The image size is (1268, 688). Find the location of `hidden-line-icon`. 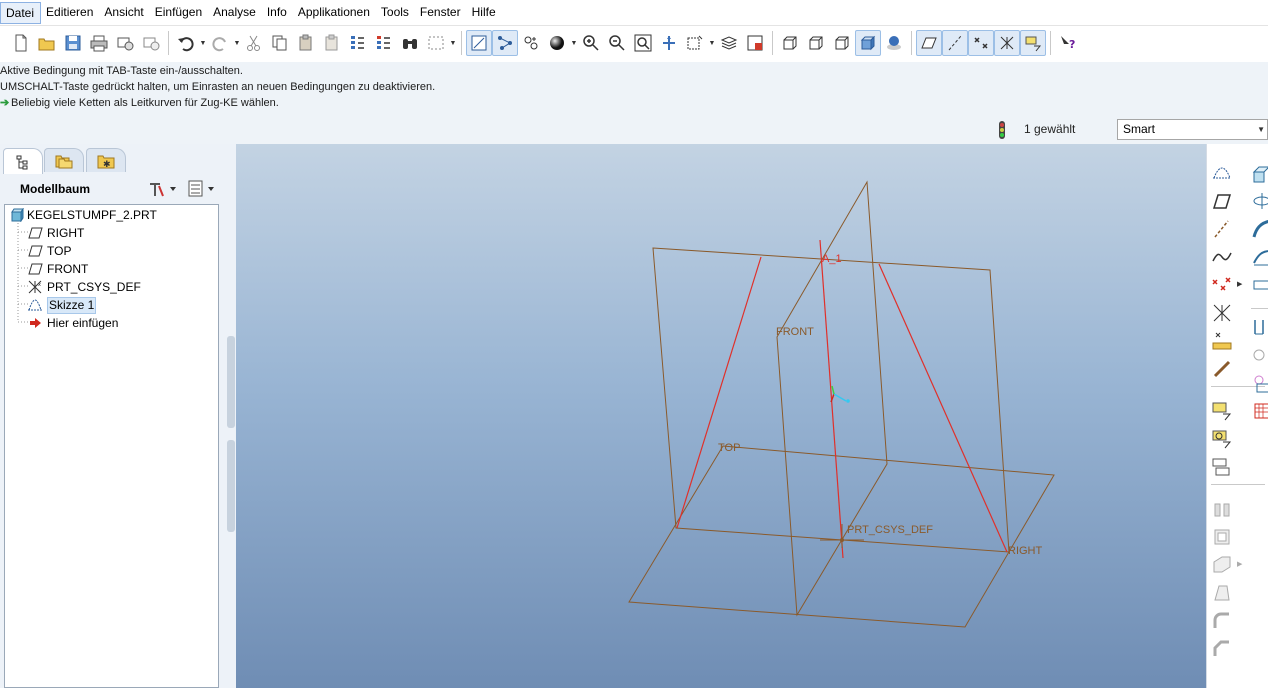

hidden-line-icon is located at coordinates (816, 43).